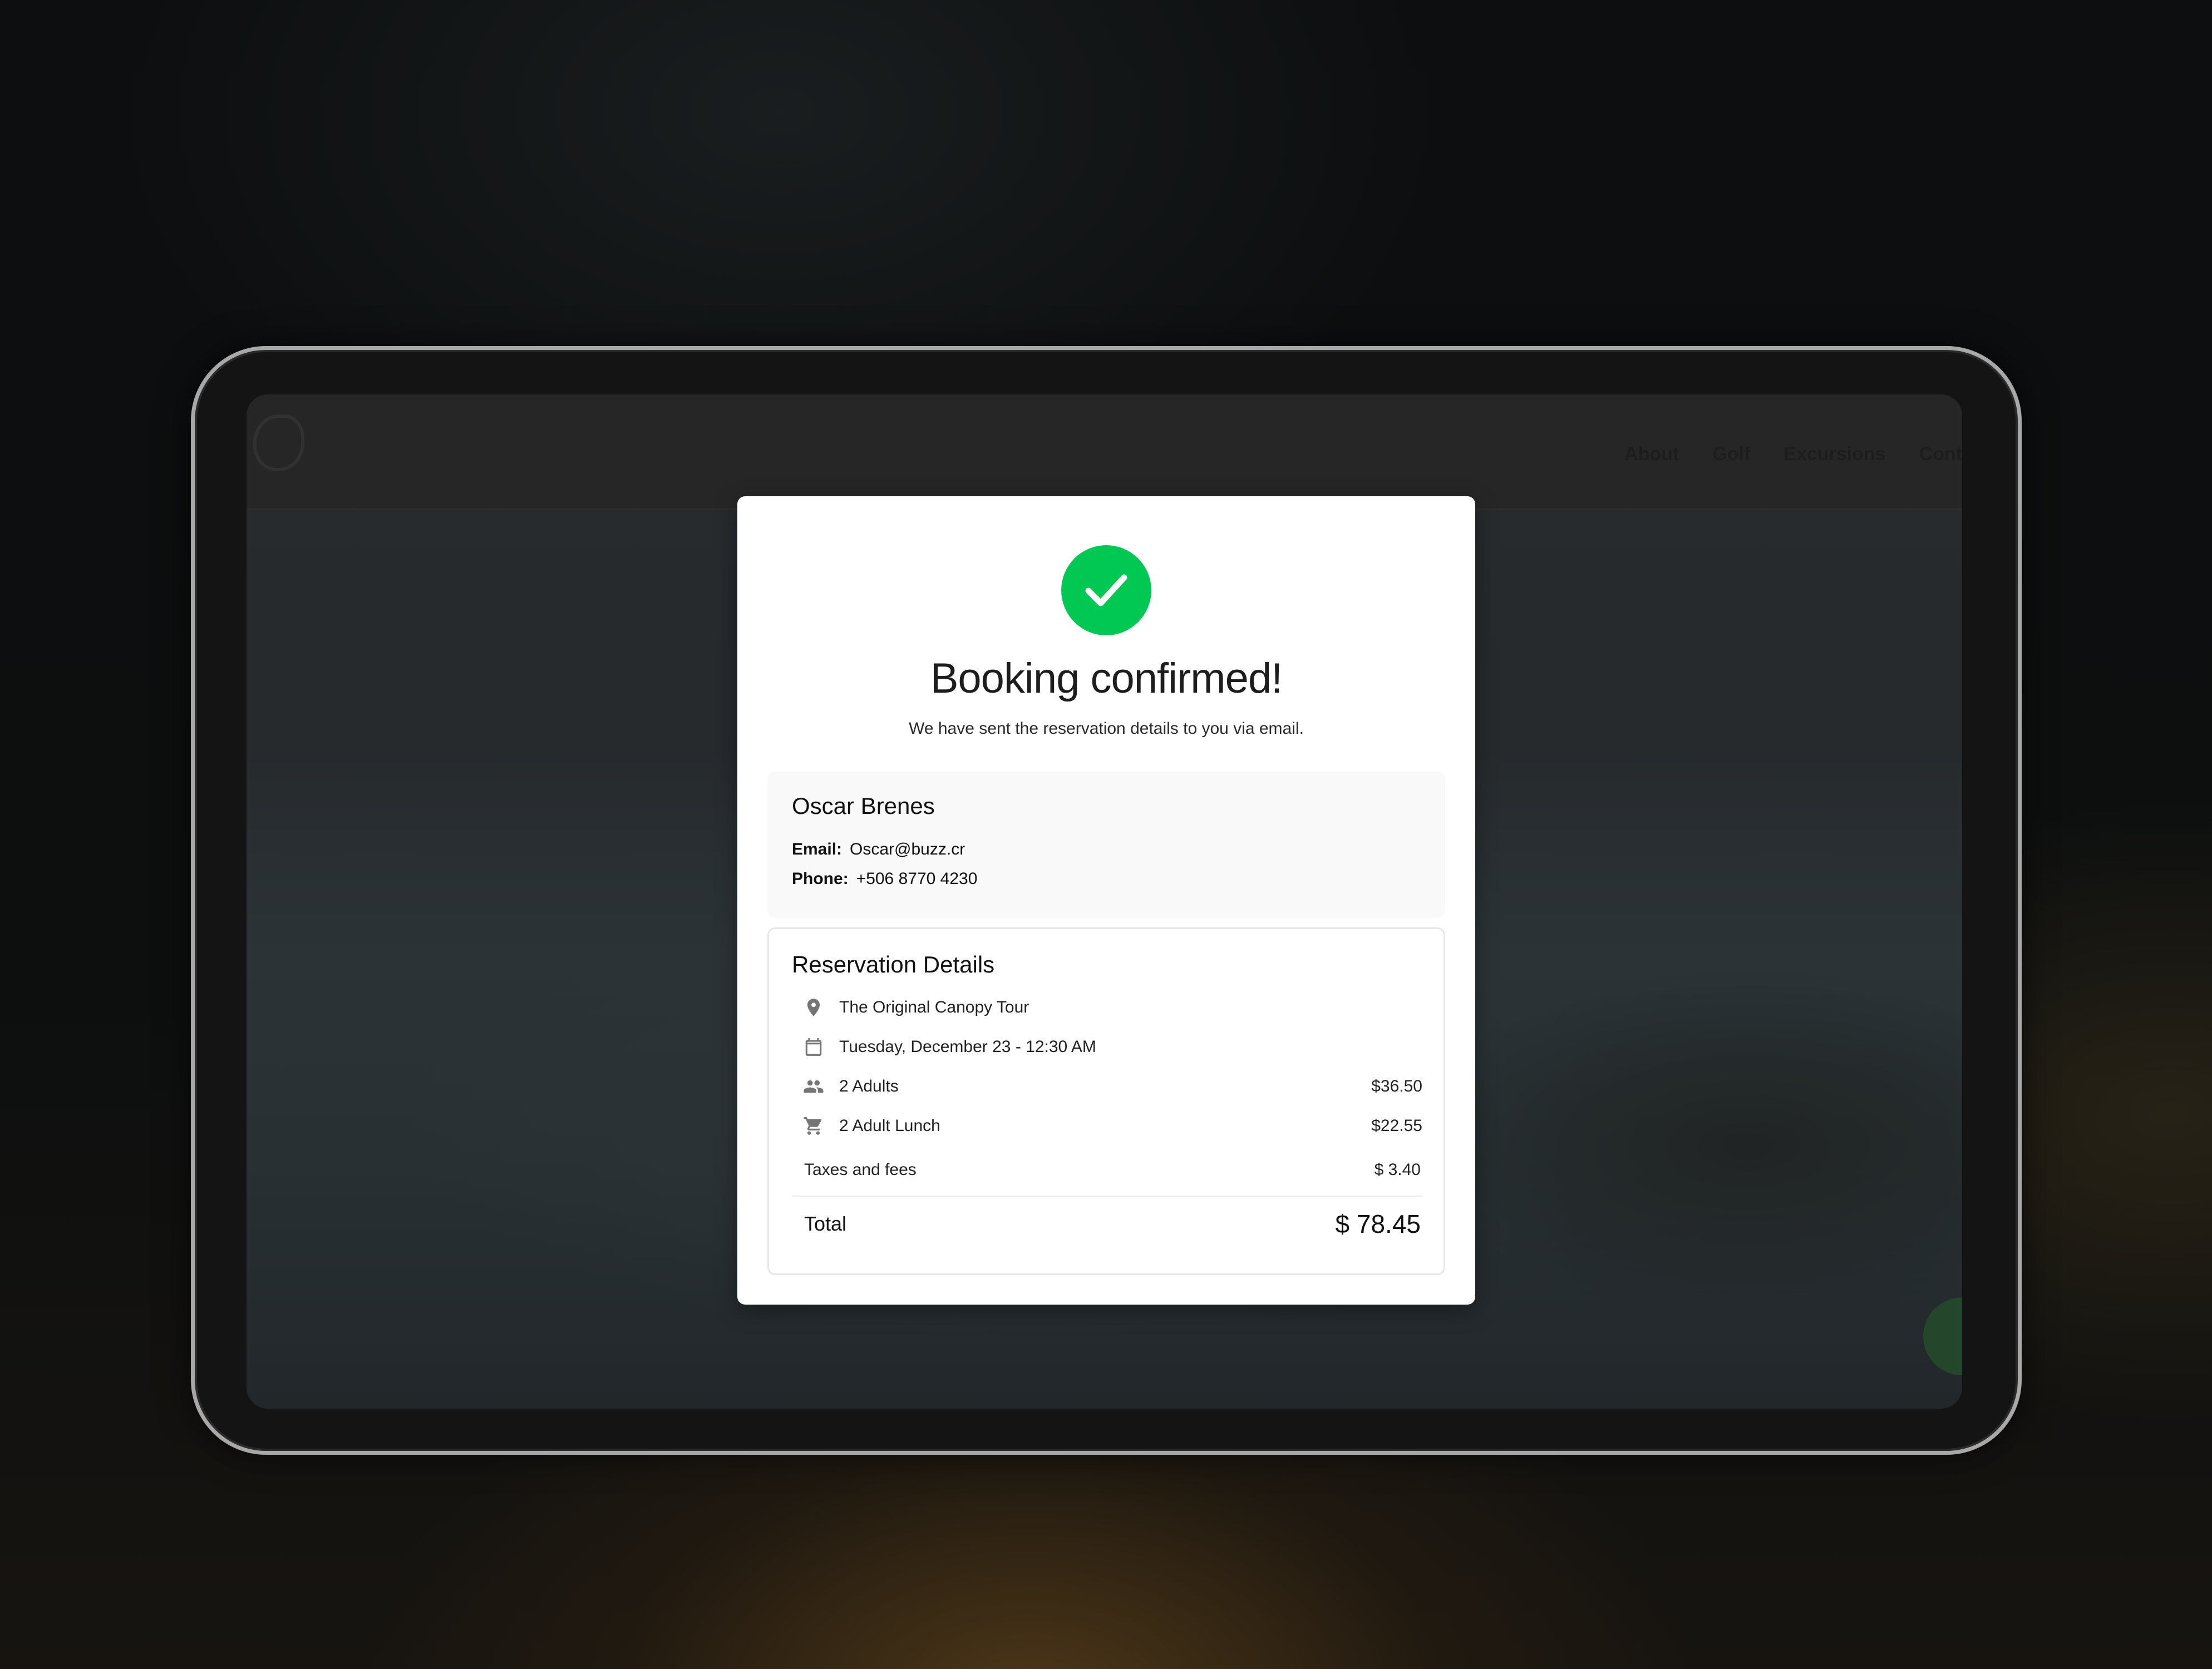 The width and height of the screenshot is (2212, 1669). I want to click on adults-label: 2 Adults, so click(869, 1086).